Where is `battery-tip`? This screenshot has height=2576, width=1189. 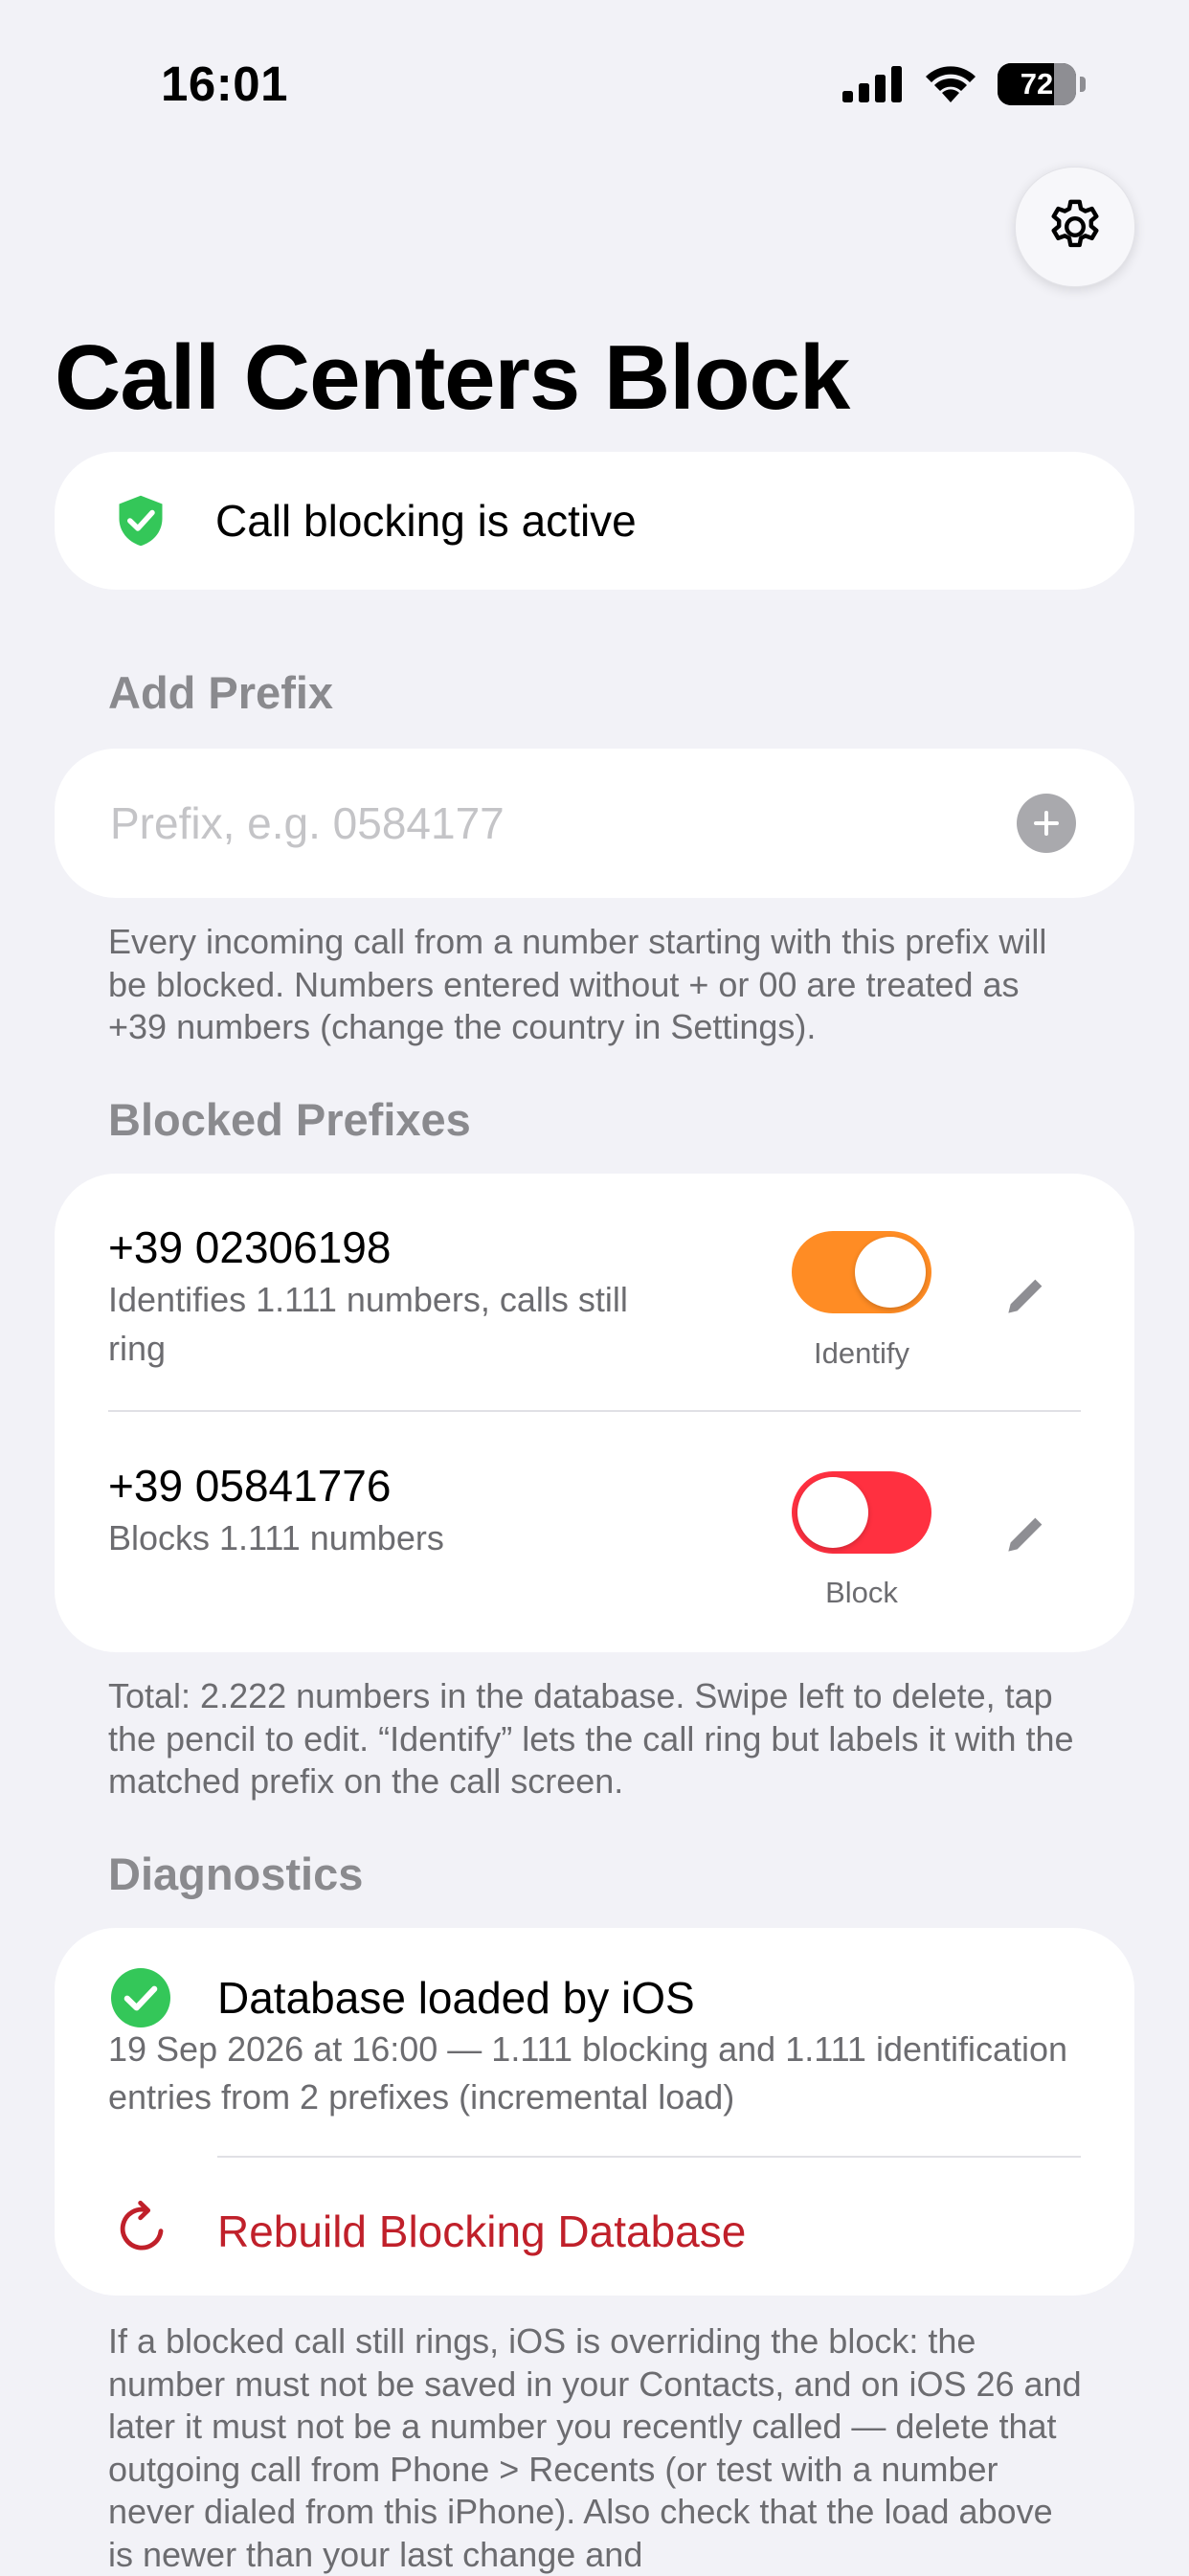
battery-tip is located at coordinates (1083, 84).